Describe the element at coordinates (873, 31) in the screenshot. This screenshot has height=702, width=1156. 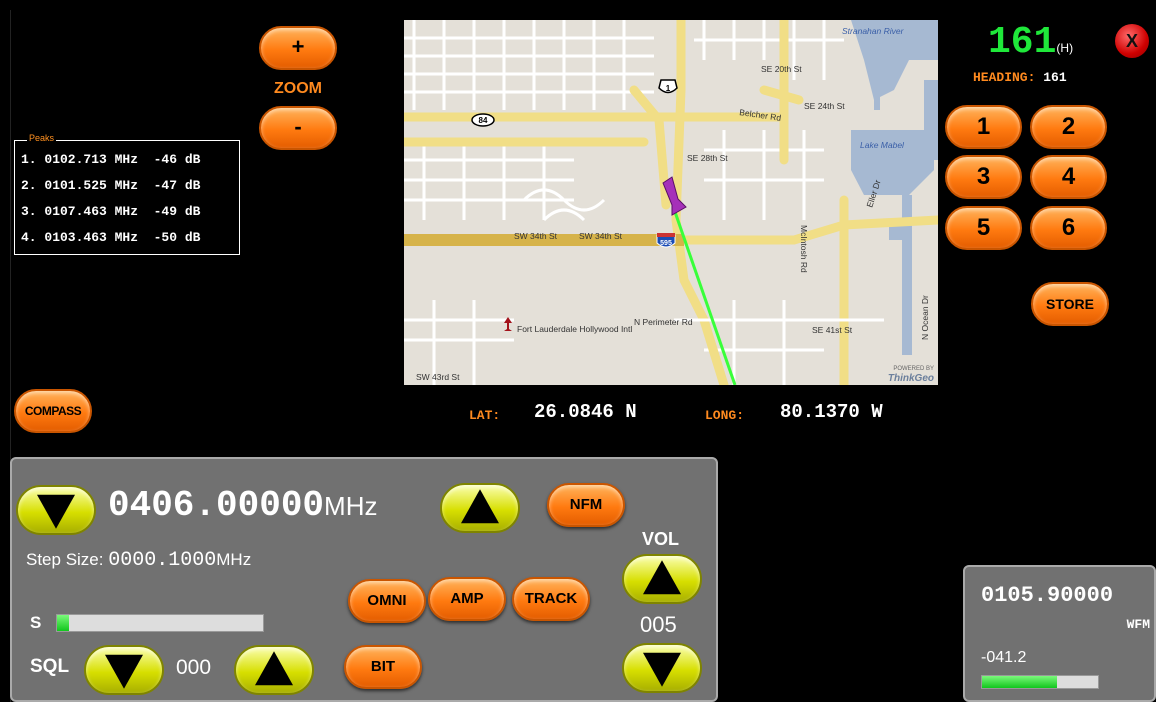
I see `map-label-river: Stranahan River` at that location.